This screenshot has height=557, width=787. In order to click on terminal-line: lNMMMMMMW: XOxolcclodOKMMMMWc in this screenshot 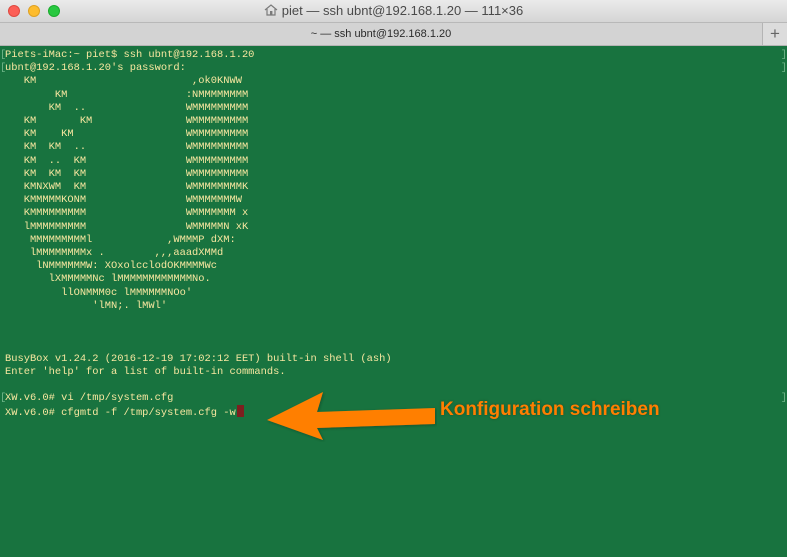, I will do `click(111, 266)`.